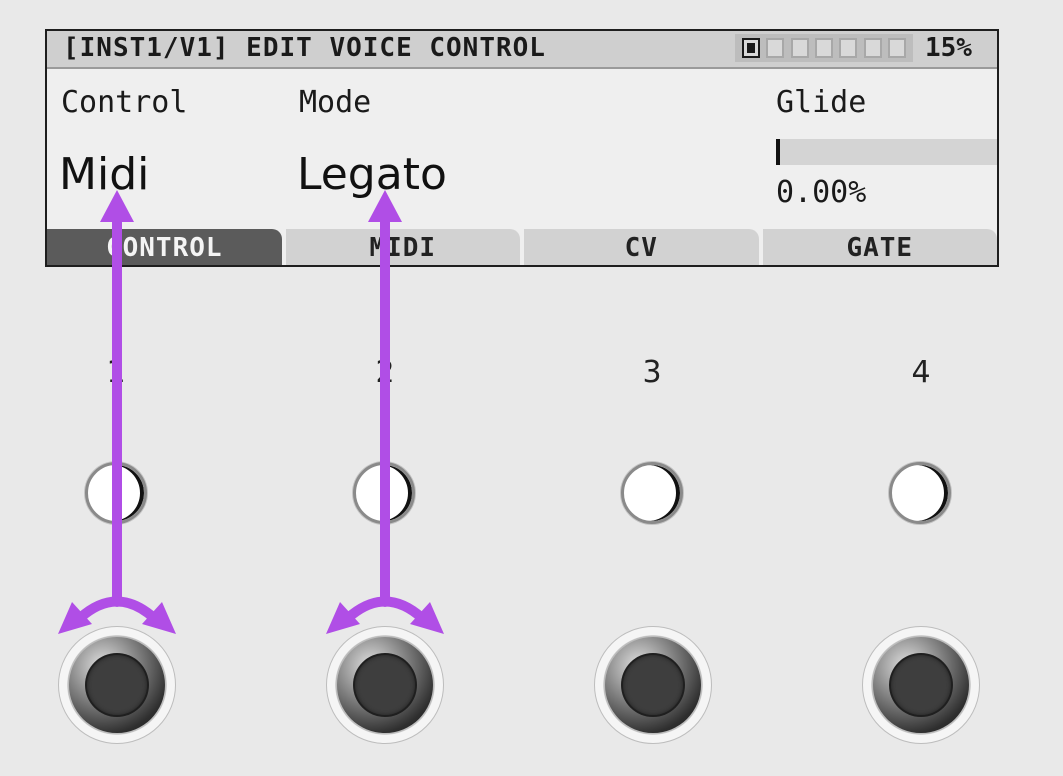 The height and width of the screenshot is (776, 1063). Describe the element at coordinates (117, 412) in the screenshot. I see `arrow-knob-1-to-control` at that location.